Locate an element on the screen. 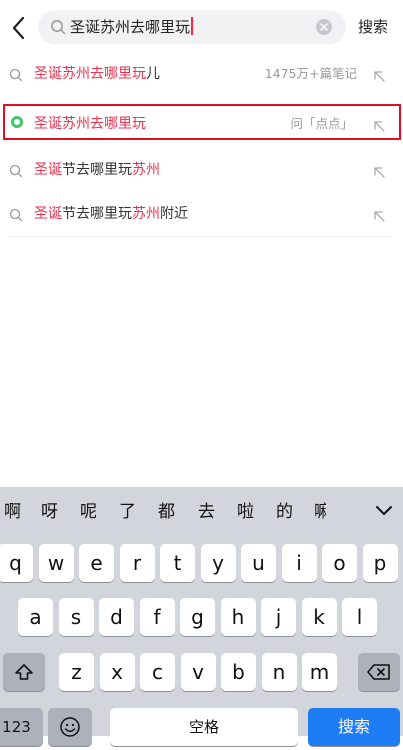 Image resolution: width=403 pixels, height=750 pixels. numbers-key: 123 is located at coordinates (21, 727).